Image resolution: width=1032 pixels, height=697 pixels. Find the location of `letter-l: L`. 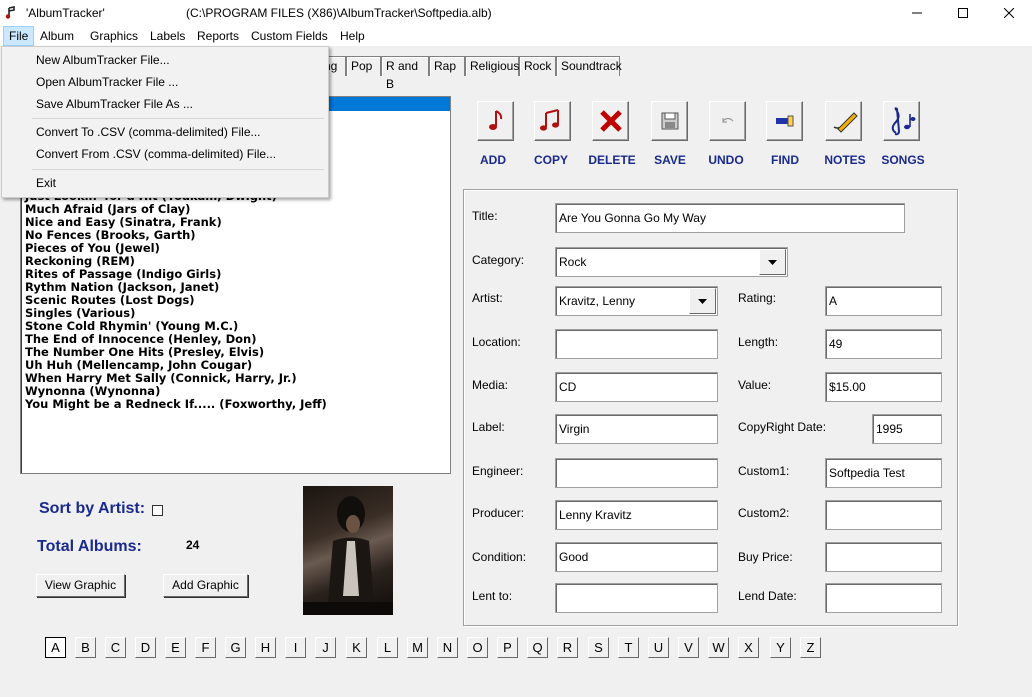

letter-l: L is located at coordinates (387, 647).